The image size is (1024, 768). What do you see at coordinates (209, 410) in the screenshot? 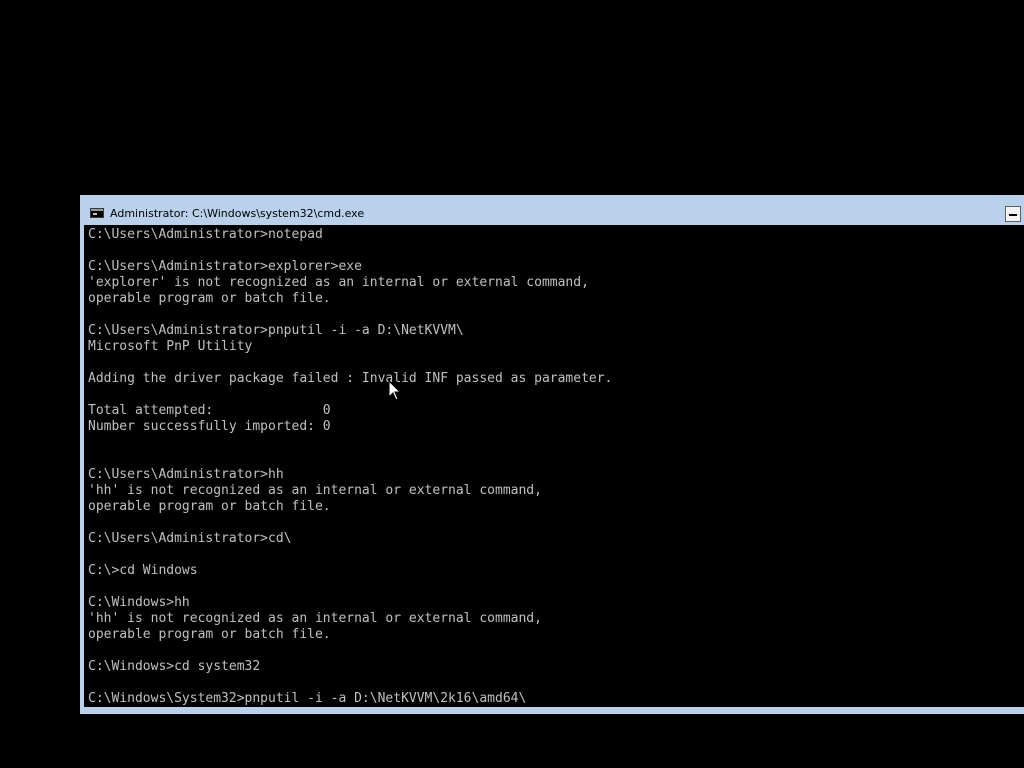
I see `console-line: Total attempted: 0` at bounding box center [209, 410].